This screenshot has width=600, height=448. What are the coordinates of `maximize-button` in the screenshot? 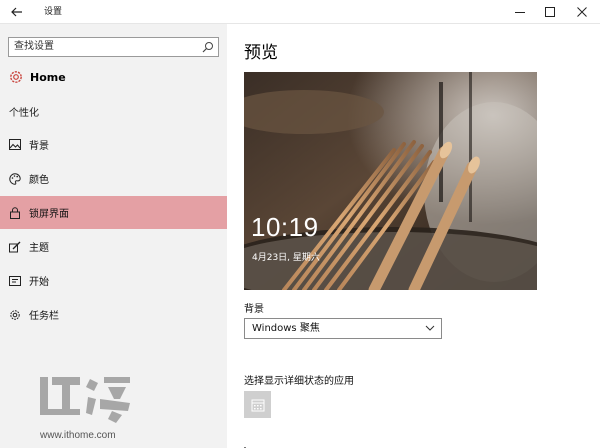 It's located at (550, 12).